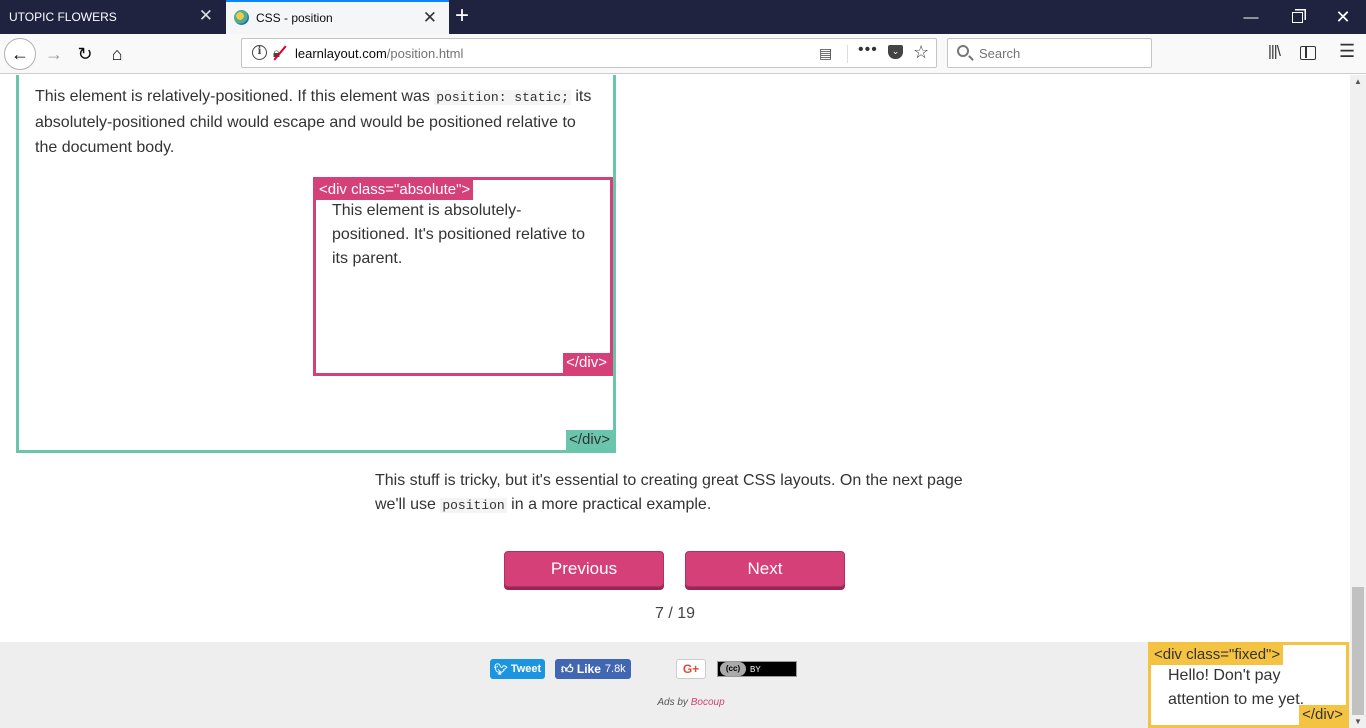 This screenshot has width=1366, height=728. What do you see at coordinates (337, 17) in the screenshot?
I see `tab-css-position: CSS - position ✕` at bounding box center [337, 17].